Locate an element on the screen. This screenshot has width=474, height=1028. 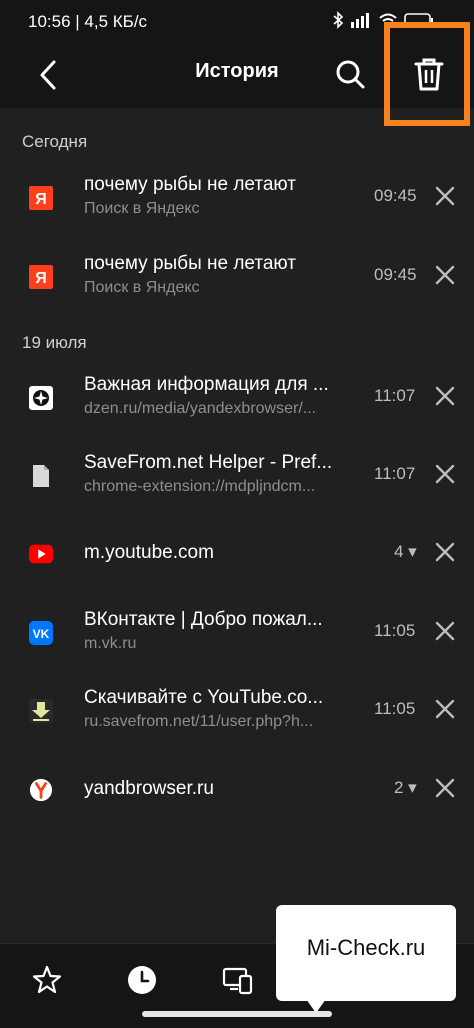
history-row: m.youtube.com 4 ▾ is located at coordinates (237, 555).